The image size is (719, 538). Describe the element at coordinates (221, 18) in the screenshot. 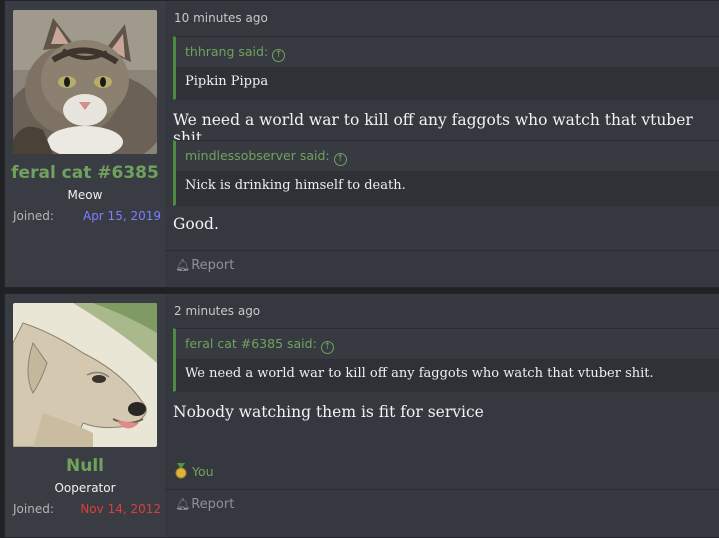

I see `post-timestamp: 10 minutes ago` at that location.